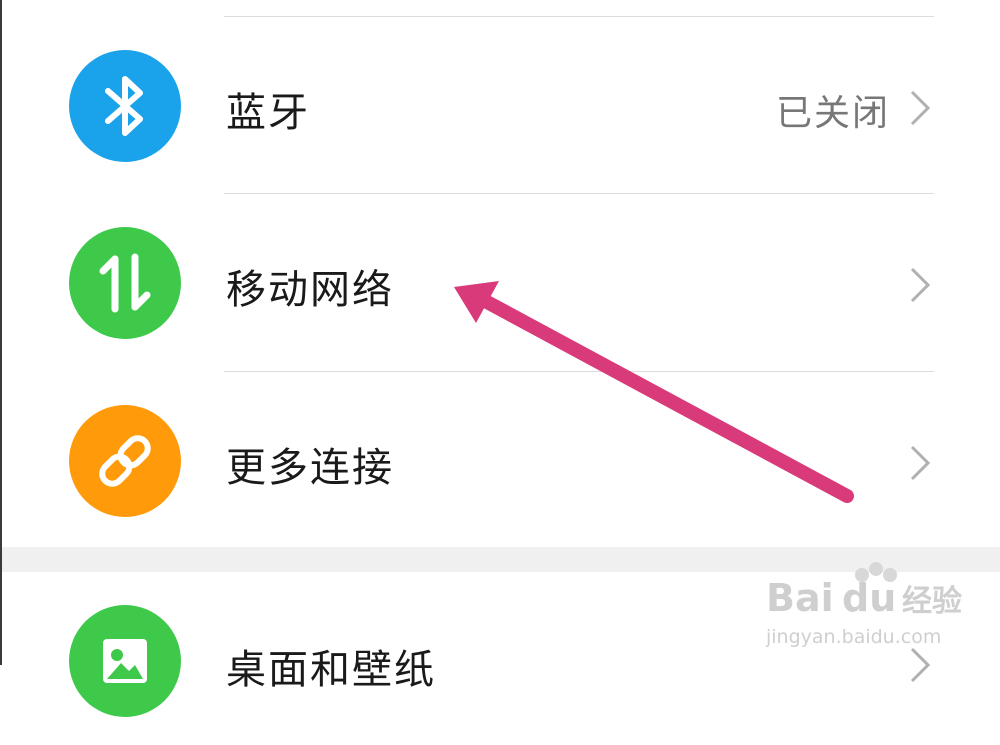  I want to click on svg-text: jingyan.baidu.com, so click(853, 637).